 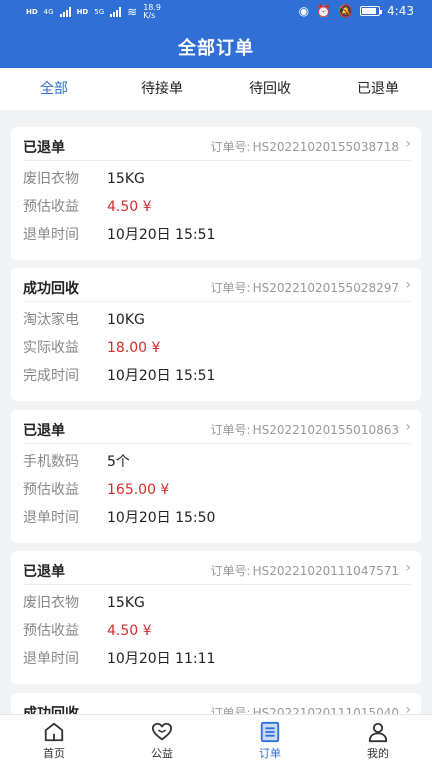 What do you see at coordinates (216, 48) in the screenshot?
I see `page-title: 全部订单` at bounding box center [216, 48].